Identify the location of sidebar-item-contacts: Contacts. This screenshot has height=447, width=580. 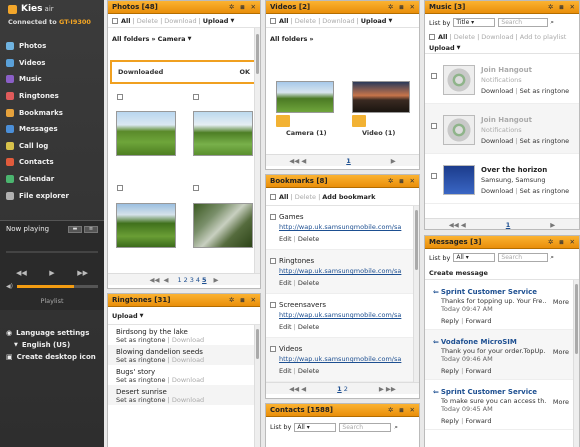
(52, 162).